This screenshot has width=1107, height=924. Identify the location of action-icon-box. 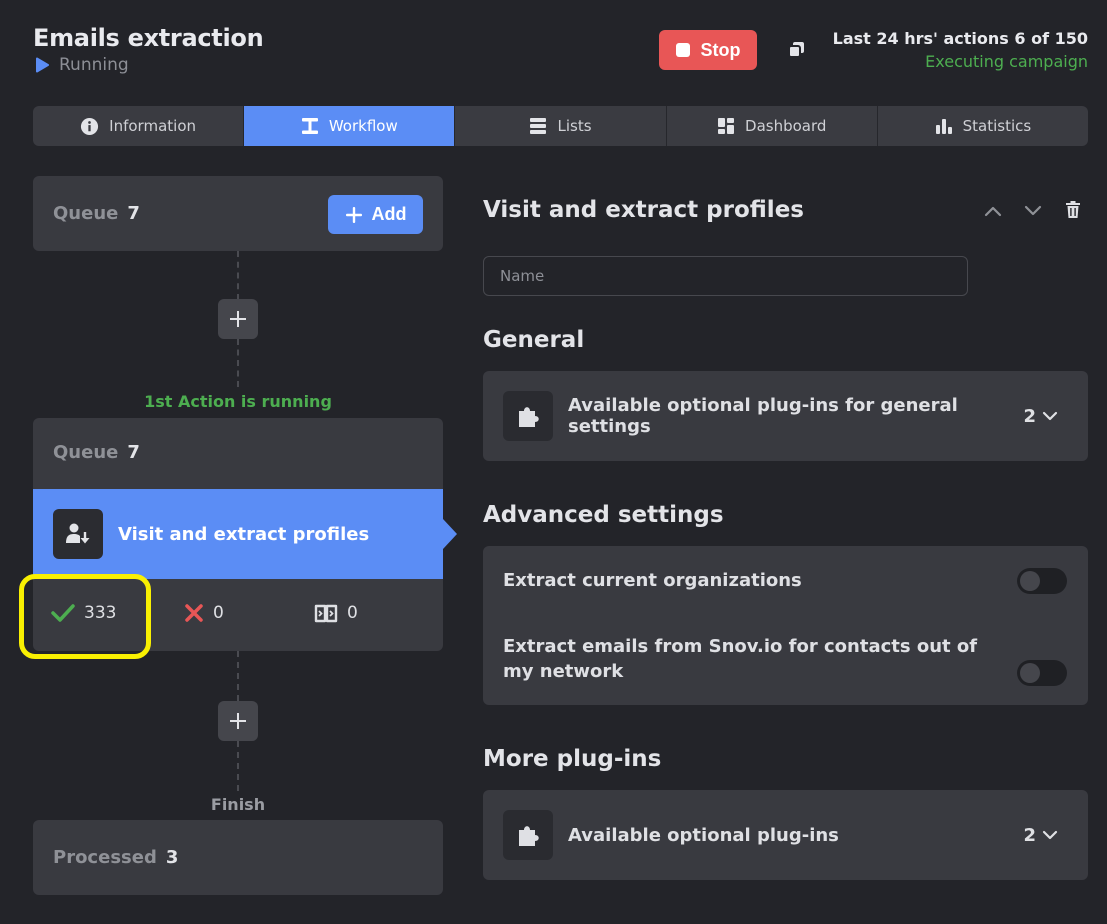
(78, 534).